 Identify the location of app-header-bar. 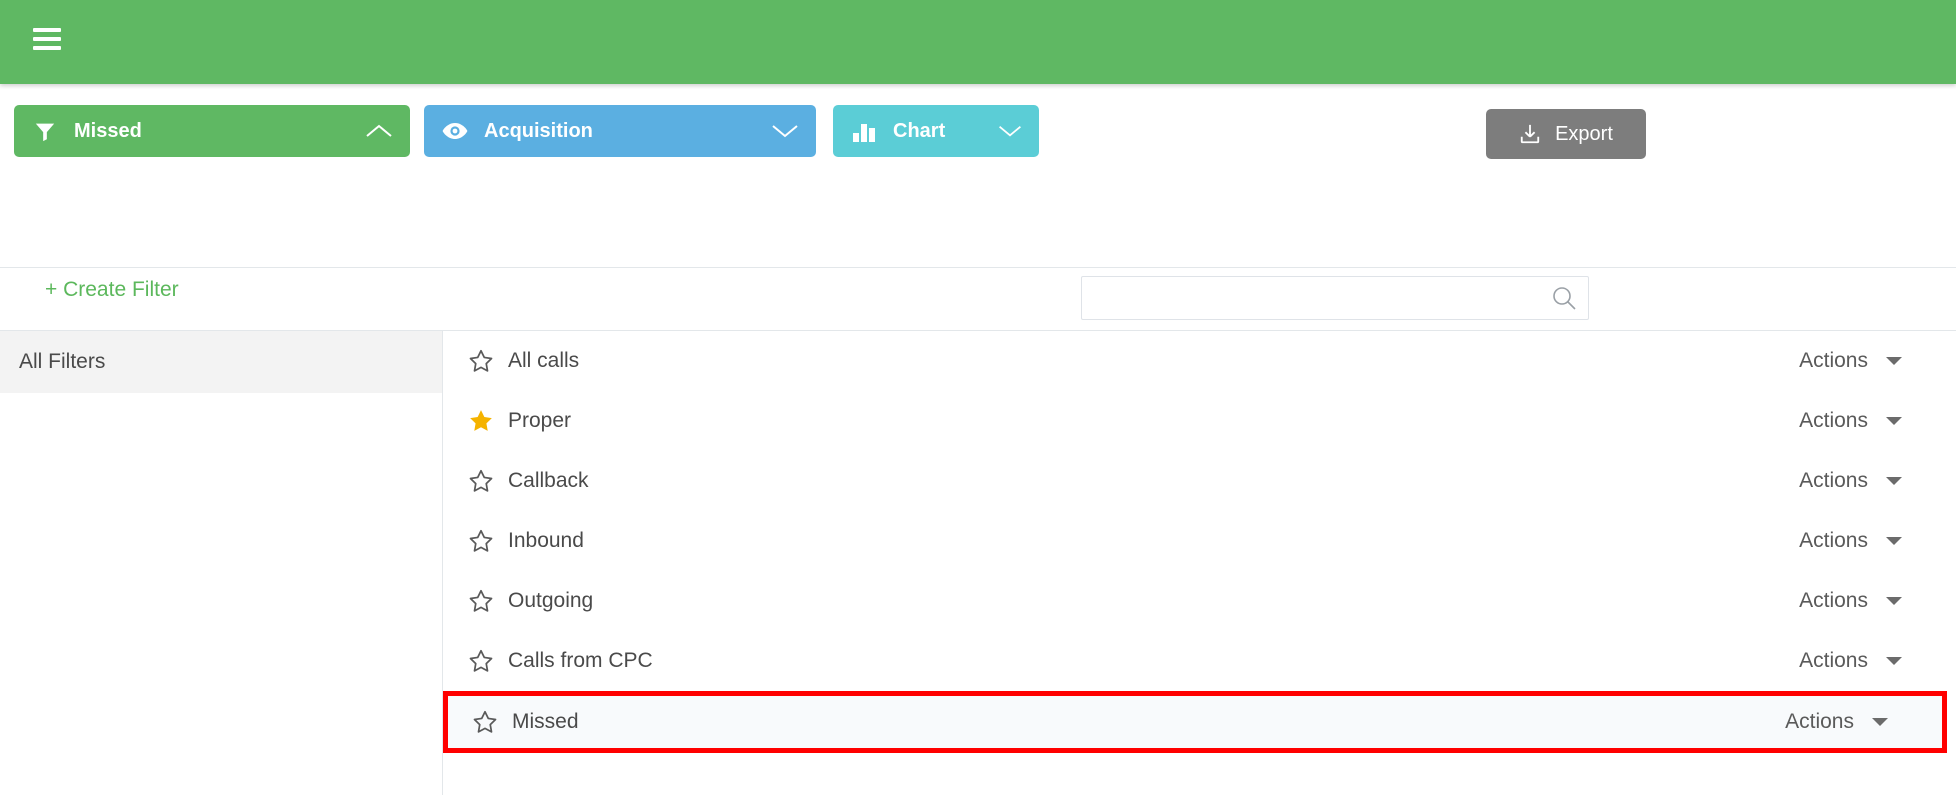
(978, 42).